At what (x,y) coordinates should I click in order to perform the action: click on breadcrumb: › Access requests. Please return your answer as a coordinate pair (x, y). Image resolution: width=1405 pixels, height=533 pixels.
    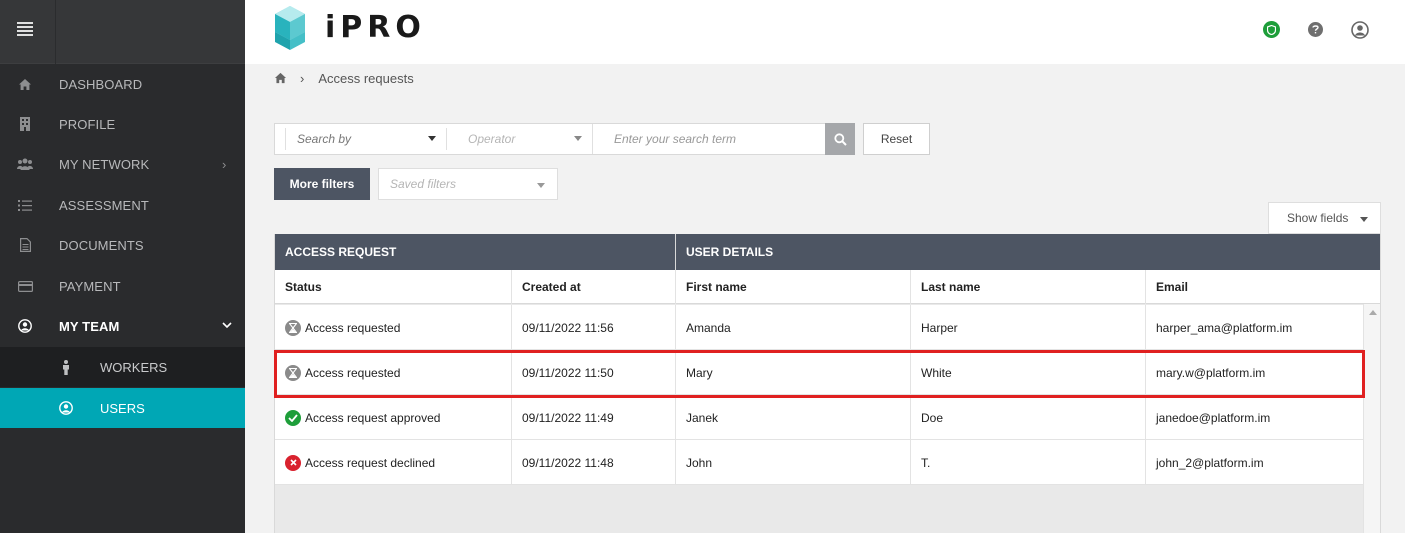
    Looking at the image, I should click on (344, 78).